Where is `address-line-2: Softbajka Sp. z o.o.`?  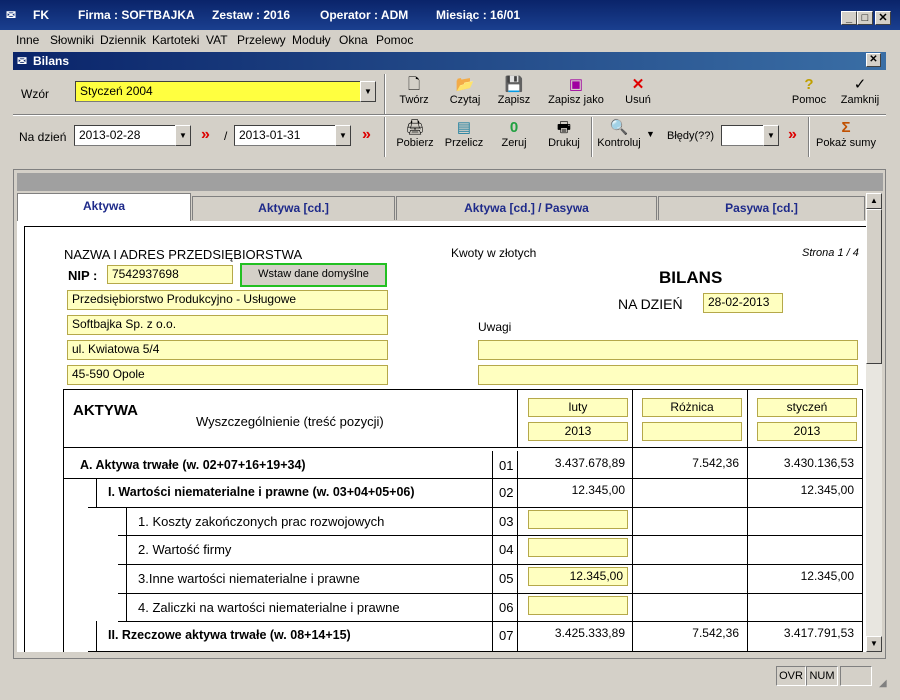
address-line-2: Softbajka Sp. z o.o. is located at coordinates (227, 325).